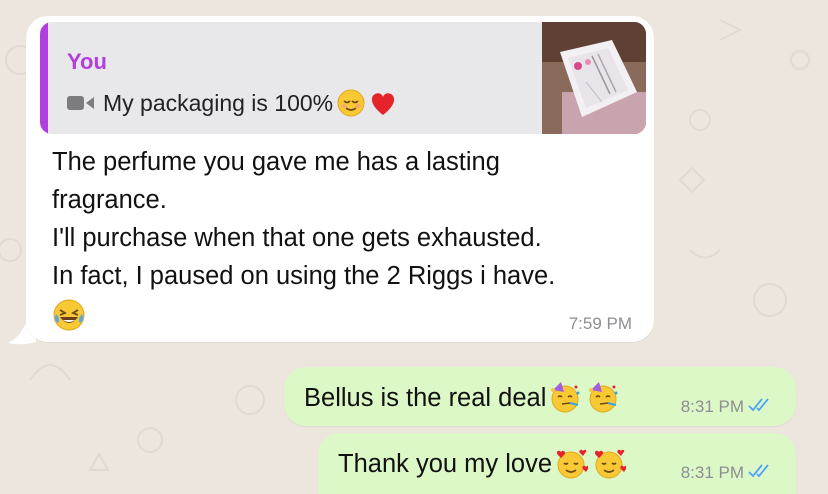 The image size is (828, 494). I want to click on message-text: Bellus is the real deal, so click(425, 397).